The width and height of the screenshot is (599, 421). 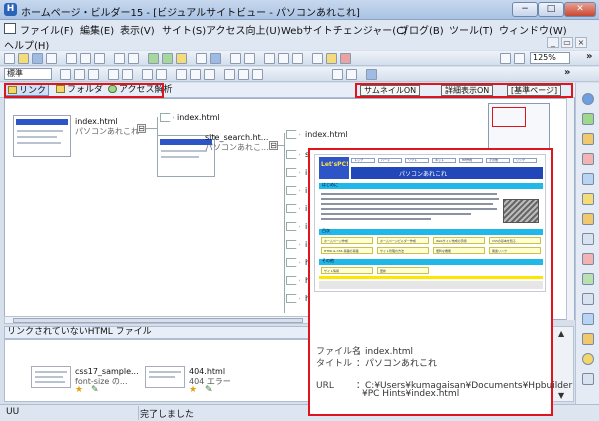 What do you see at coordinates (65, 74) in the screenshot?
I see `align-left-icon` at bounding box center [65, 74].